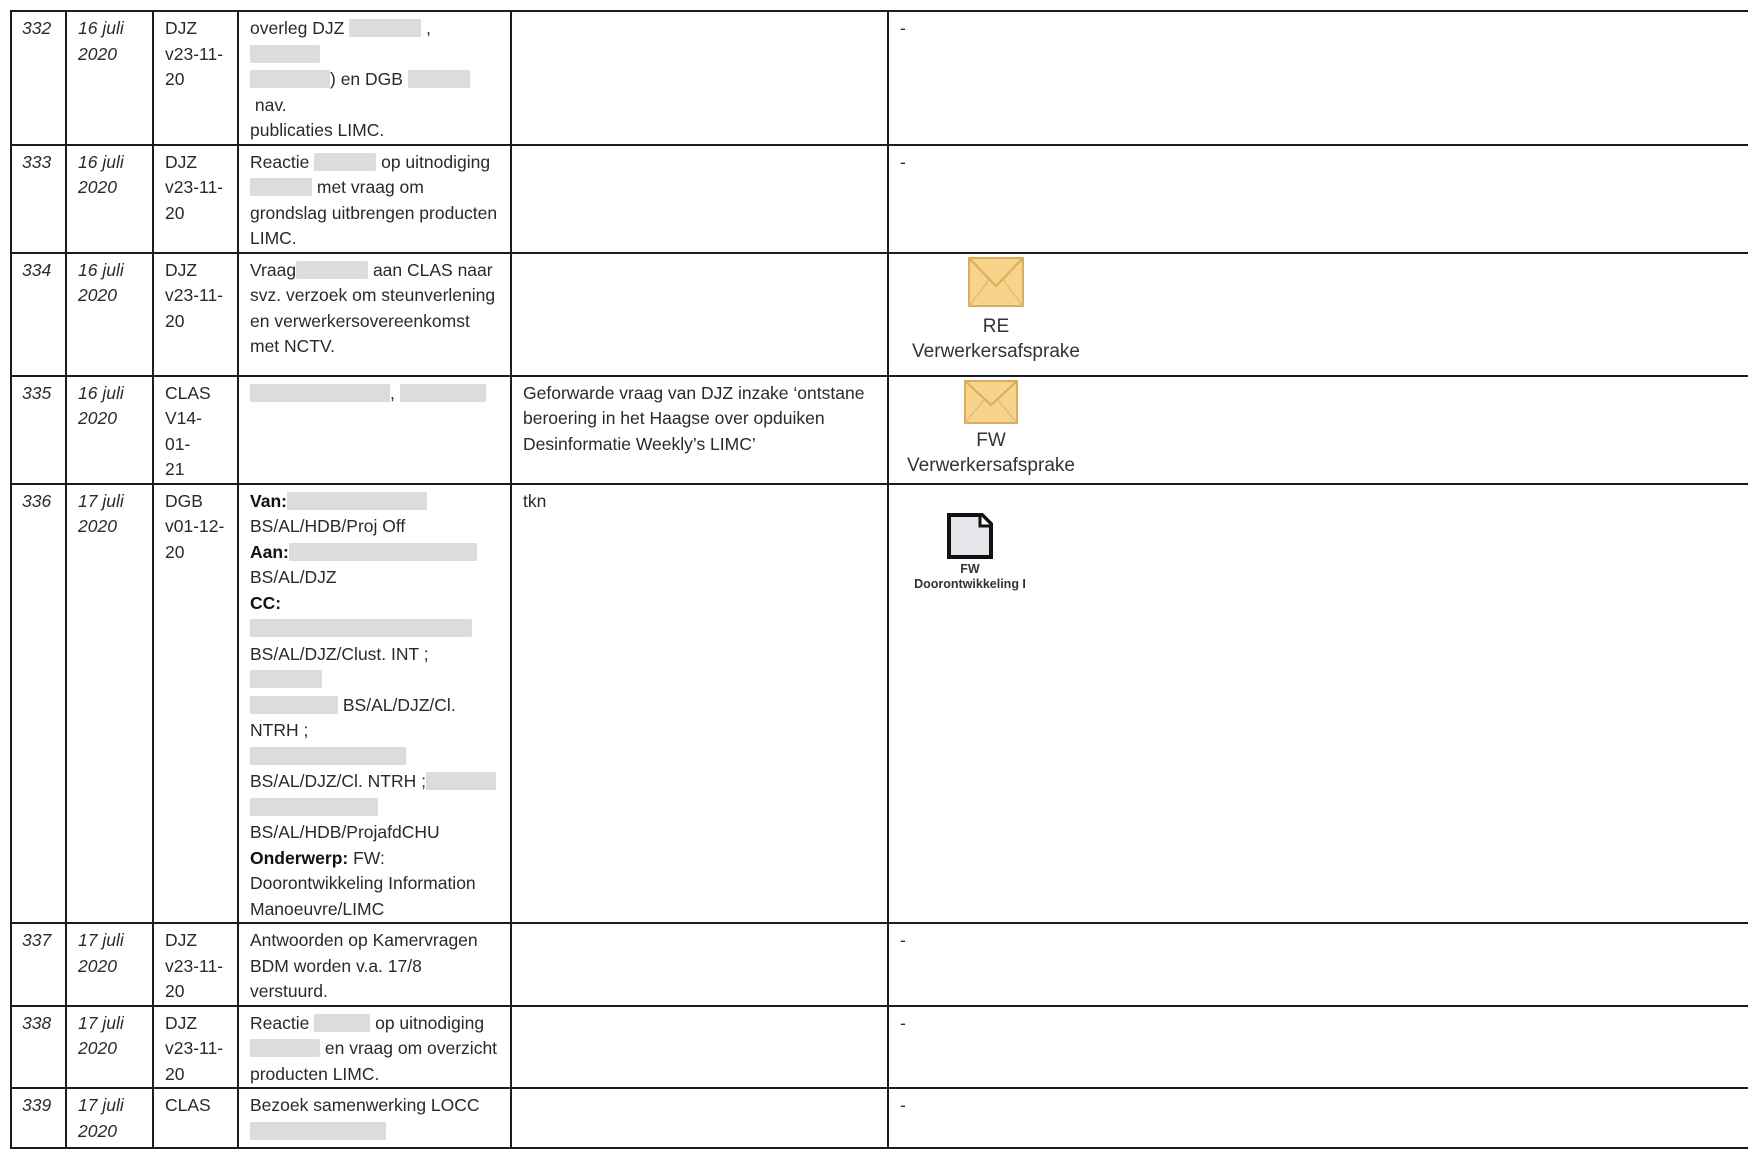 This screenshot has height=1149, width=1748. What do you see at coordinates (996, 310) in the screenshot?
I see `attachment-re-verwerkersafsprake: RE Verwerkersafsprake` at bounding box center [996, 310].